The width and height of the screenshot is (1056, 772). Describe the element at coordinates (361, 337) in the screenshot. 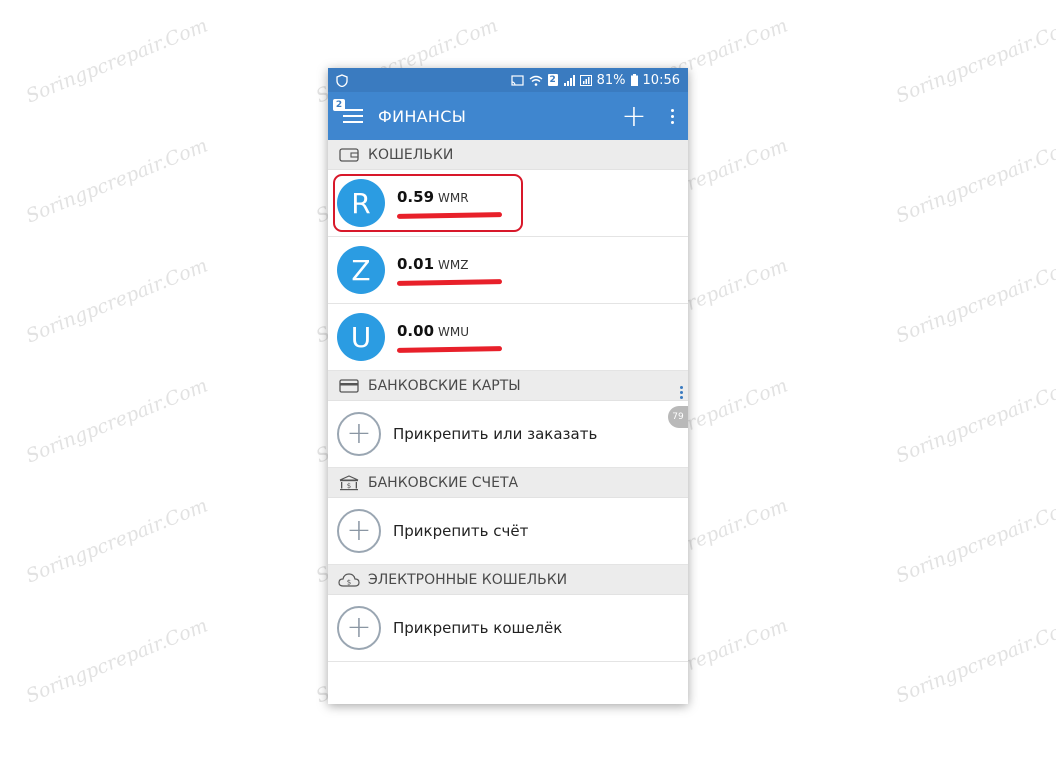

I see `avatar: U` at that location.